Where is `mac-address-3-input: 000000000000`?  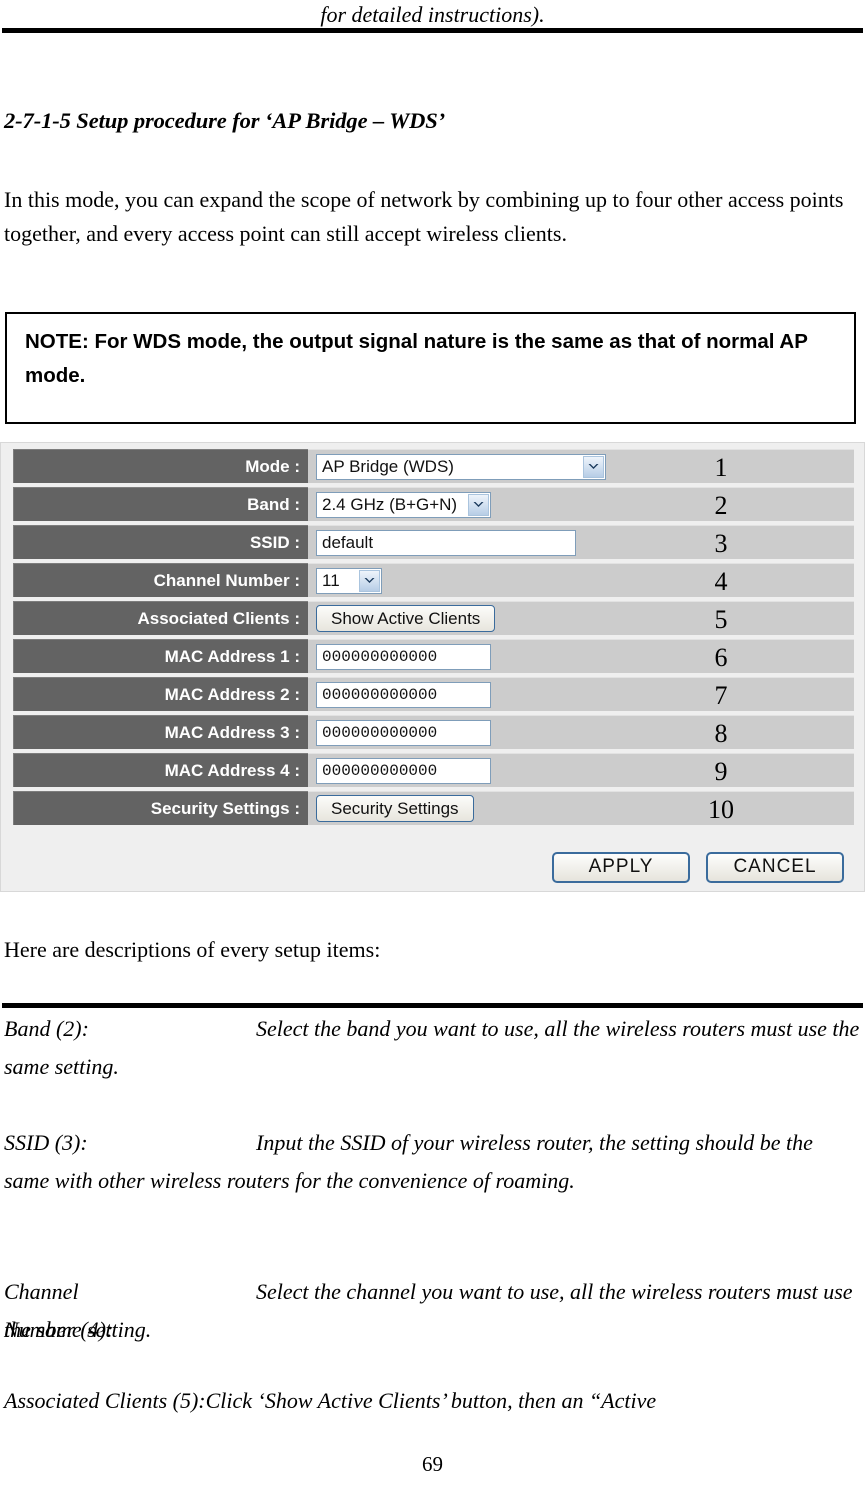 mac-address-3-input: 000000000000 is located at coordinates (403, 732).